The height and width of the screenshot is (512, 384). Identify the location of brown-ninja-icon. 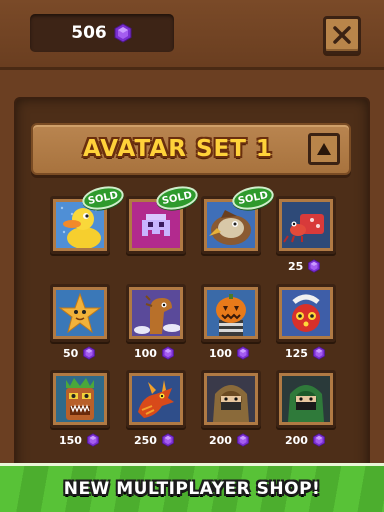
(231, 399).